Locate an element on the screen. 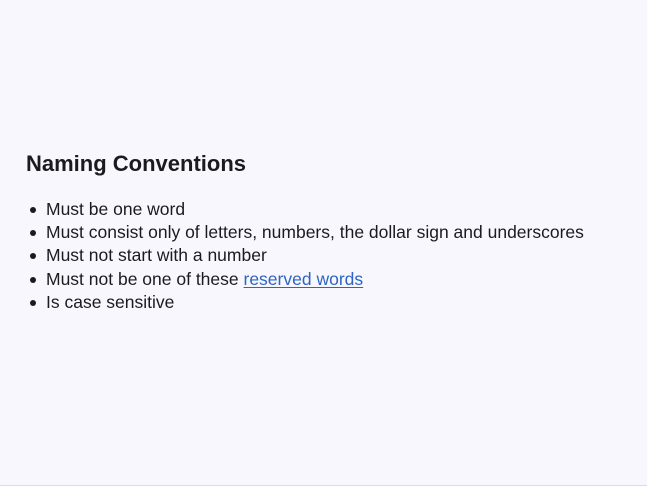 This screenshot has width=647, height=486. list-item-text: Must not start with a number is located at coordinates (156, 255).